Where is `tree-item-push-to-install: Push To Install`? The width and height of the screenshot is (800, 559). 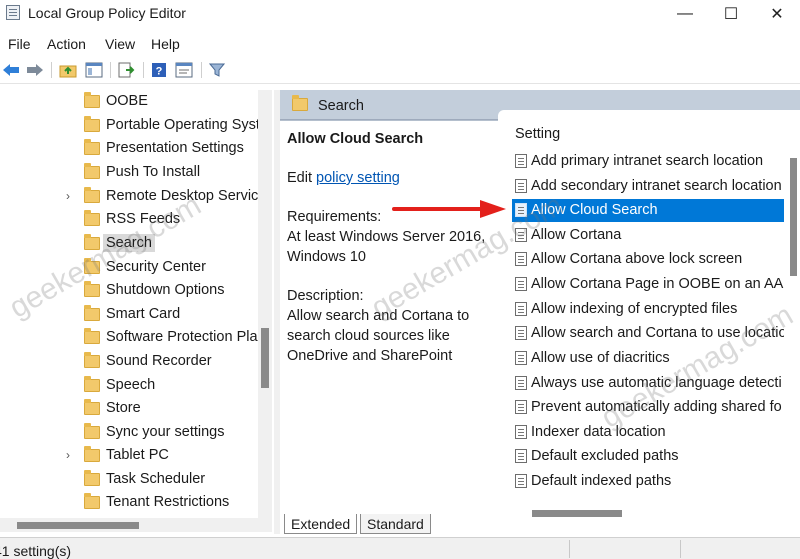
tree-item-push-to-install: Push To Install is located at coordinates (129, 173).